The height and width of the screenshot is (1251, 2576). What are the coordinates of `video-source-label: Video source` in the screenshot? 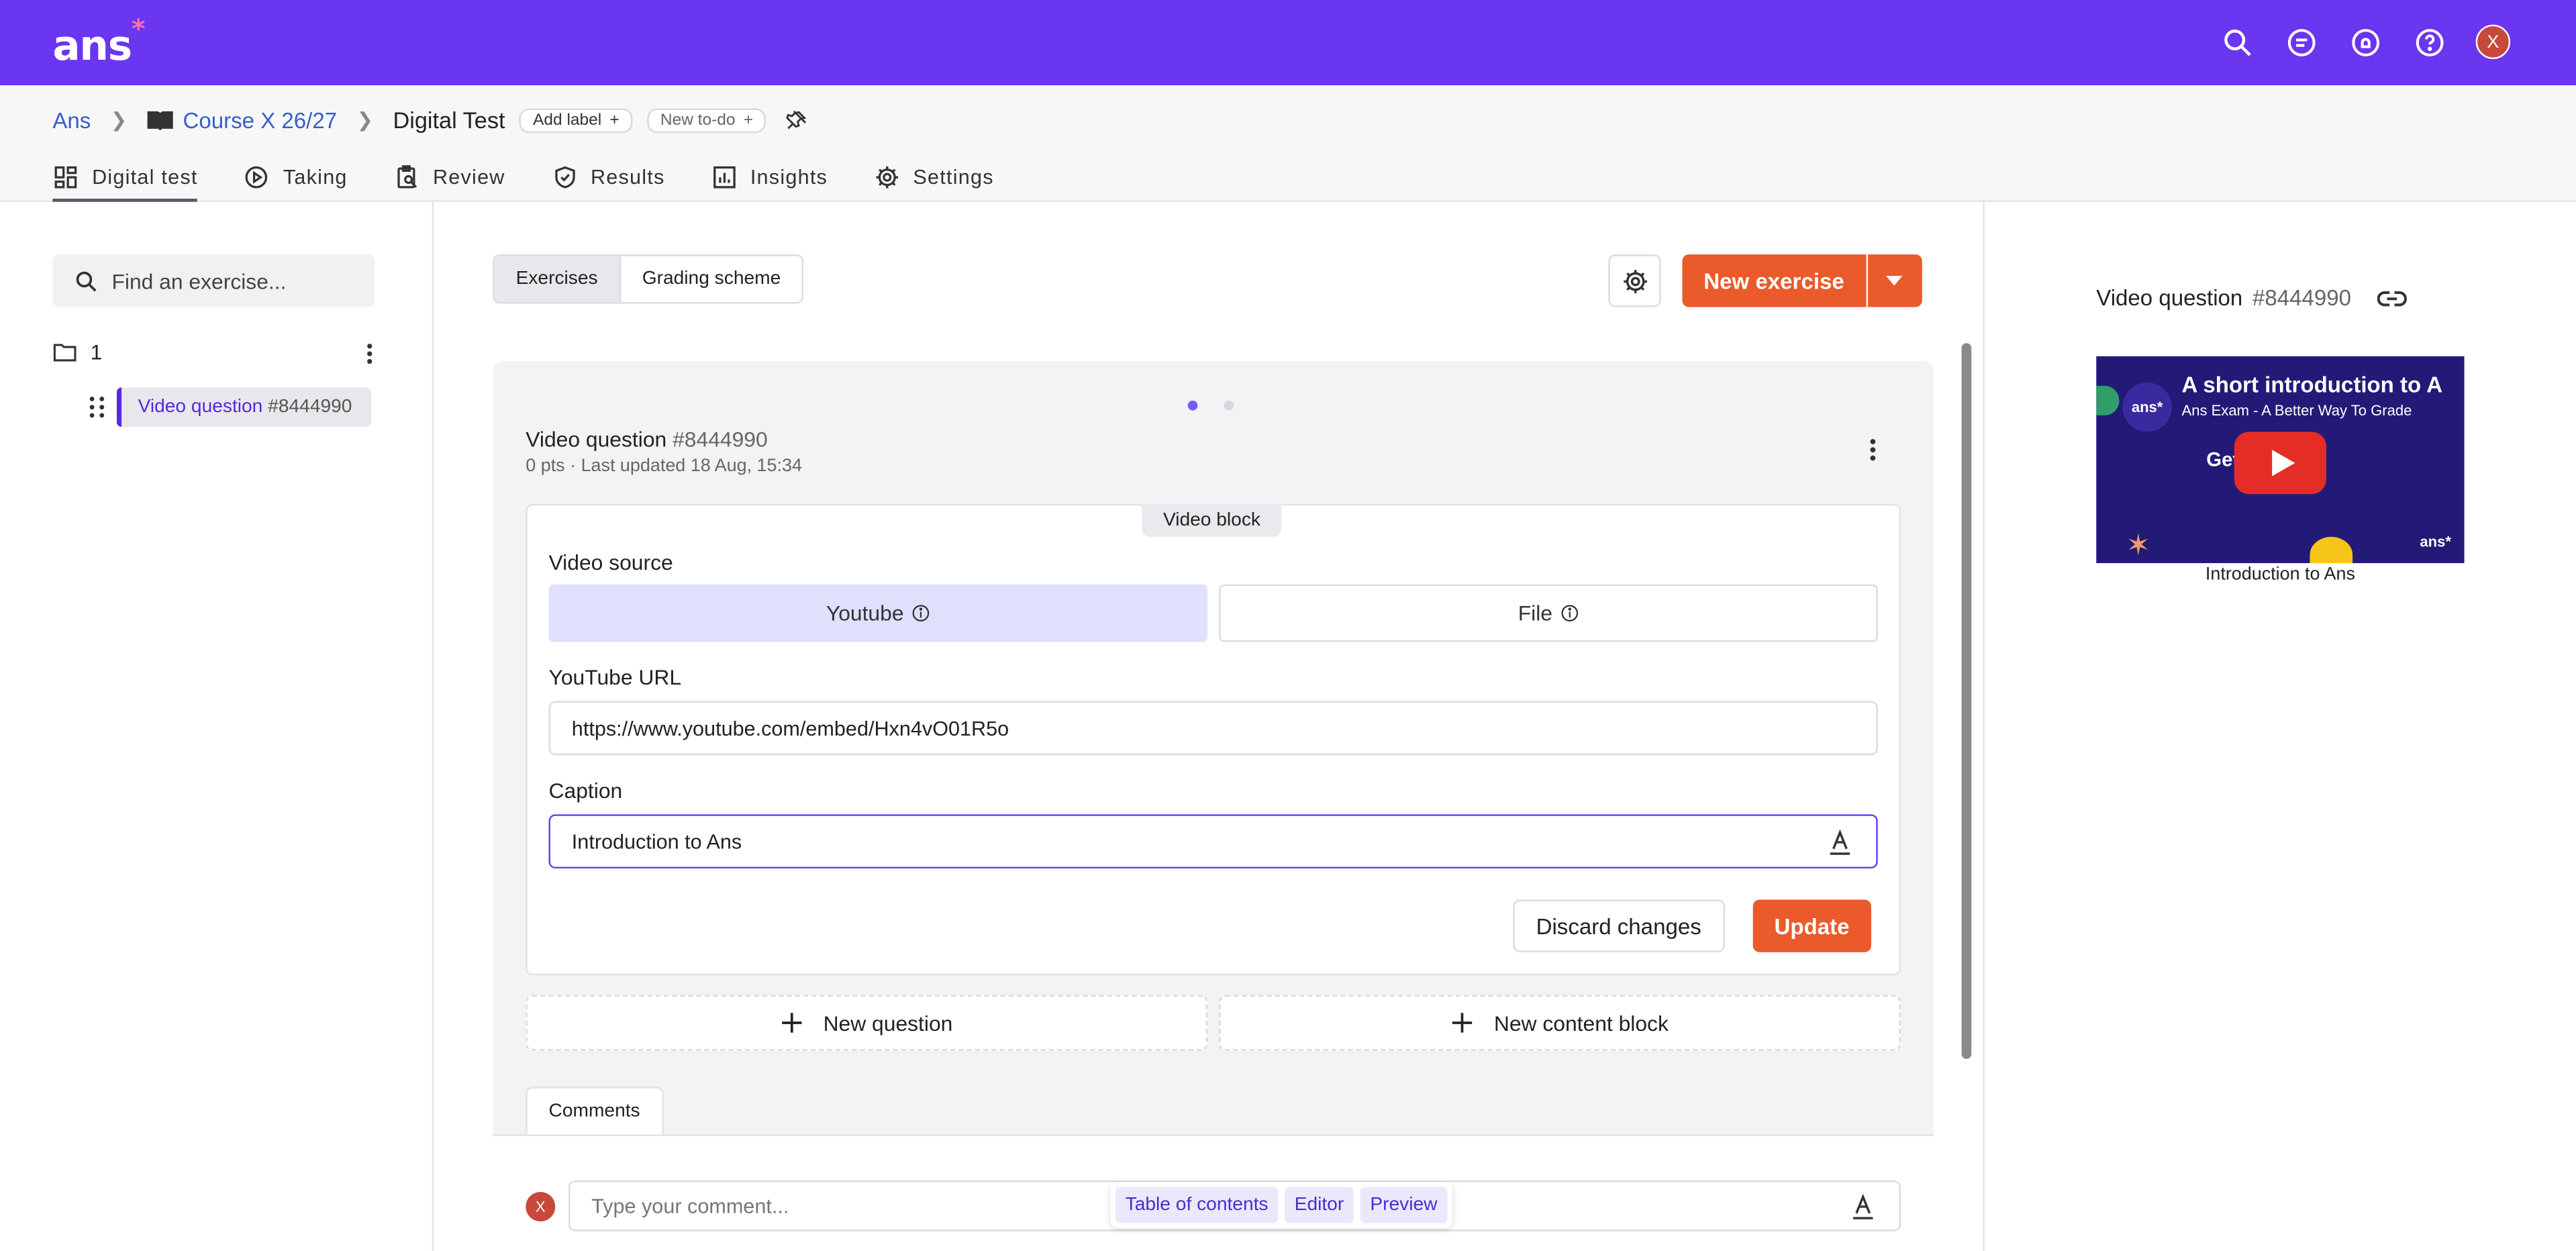 It's located at (610, 562).